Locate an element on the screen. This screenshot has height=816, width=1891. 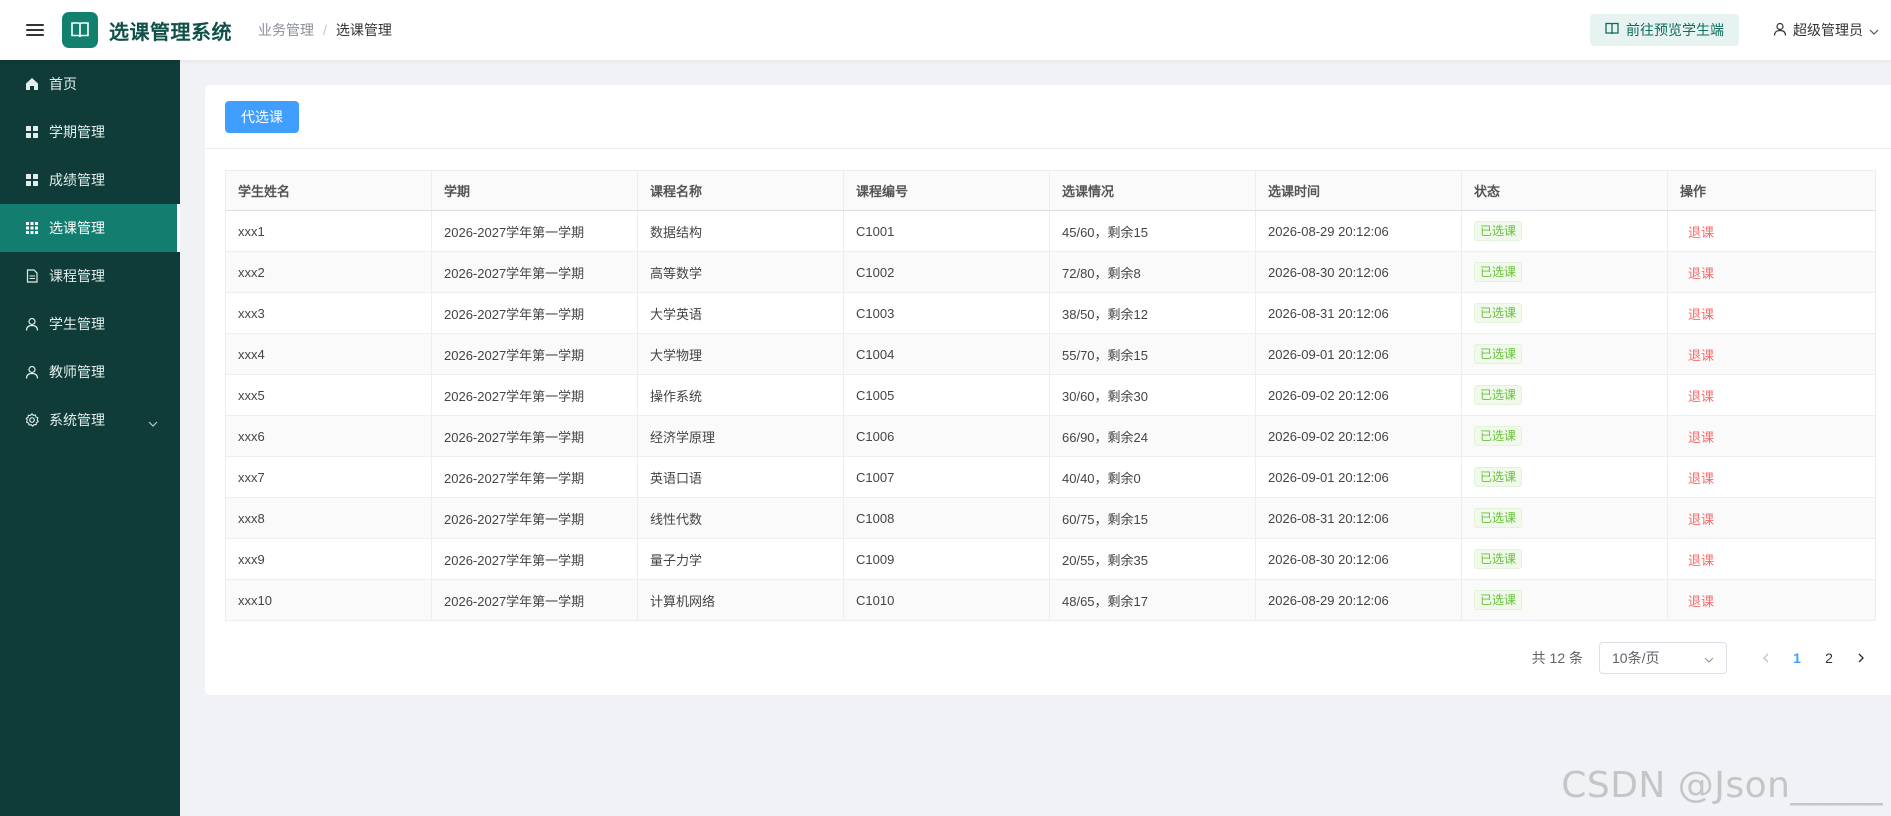
sidebar-item-grades: 成绩管理 is located at coordinates (90, 180).